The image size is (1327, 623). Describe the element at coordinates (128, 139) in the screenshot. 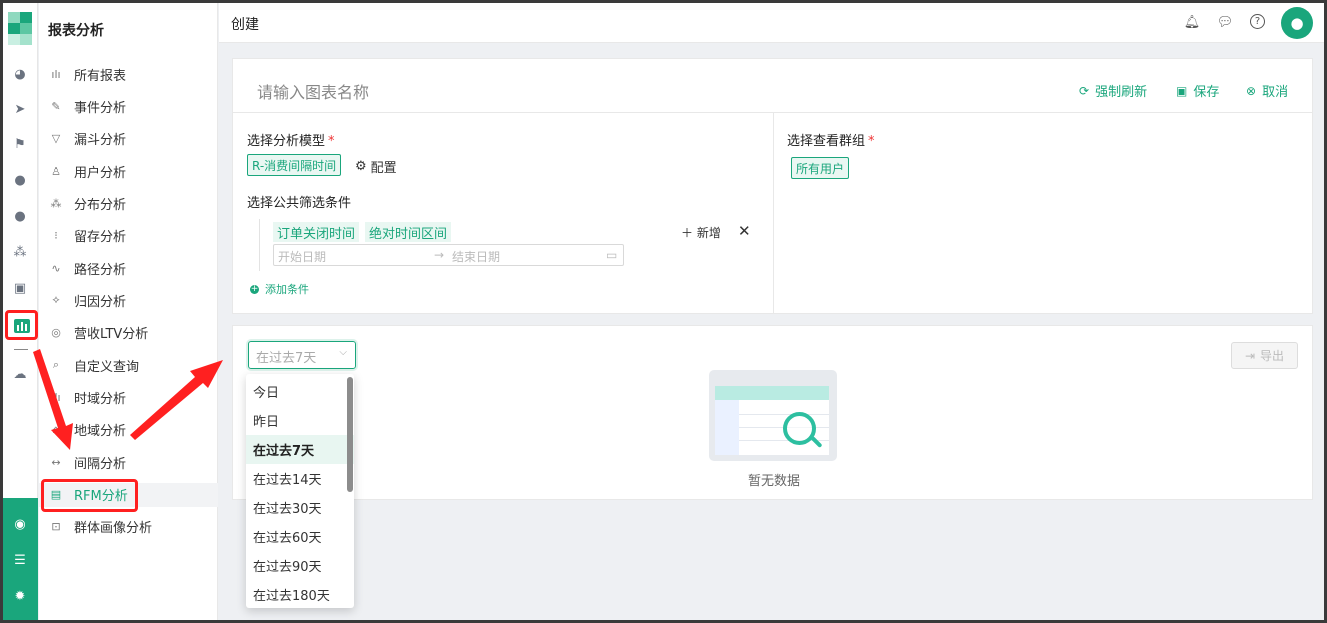

I see `menu-item: ▽ 漏斗分析` at that location.